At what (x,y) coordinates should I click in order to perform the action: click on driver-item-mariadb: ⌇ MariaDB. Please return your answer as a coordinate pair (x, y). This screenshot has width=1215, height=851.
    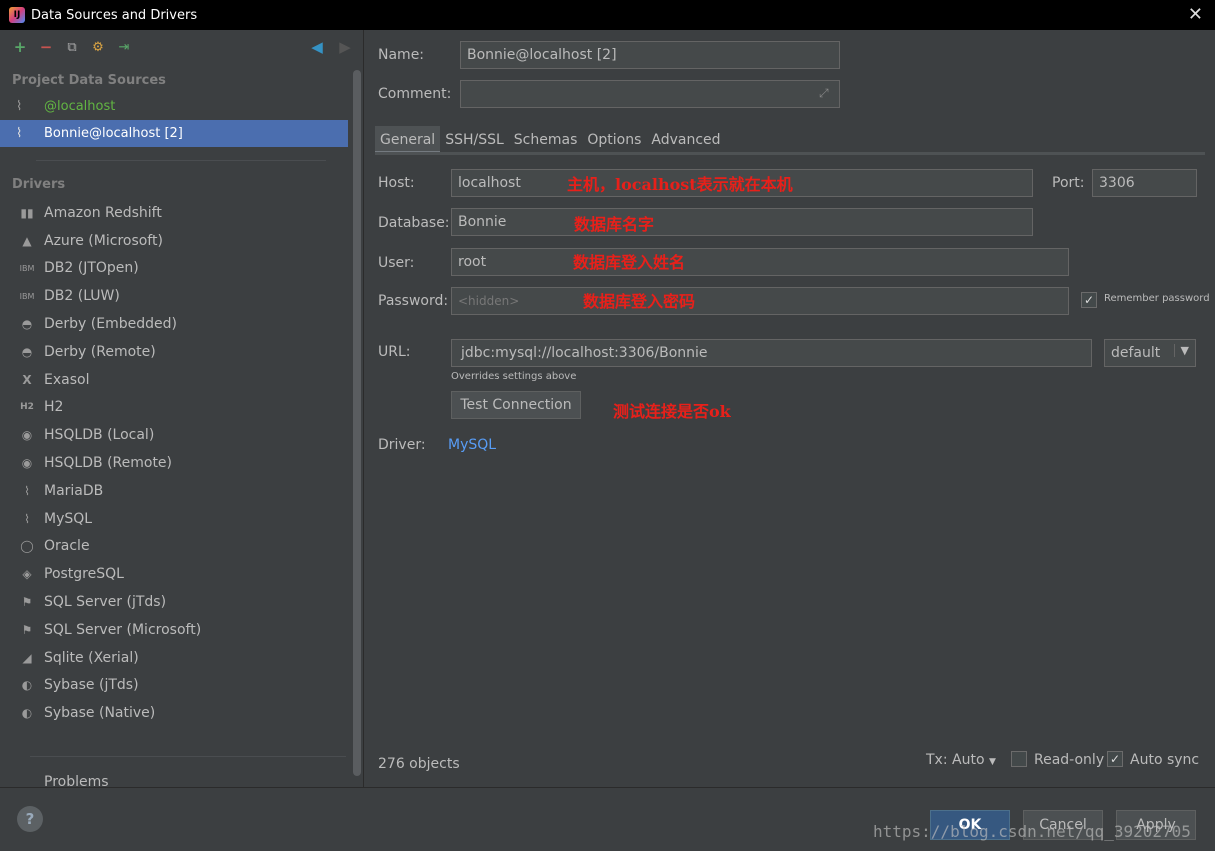
    Looking at the image, I should click on (181, 491).